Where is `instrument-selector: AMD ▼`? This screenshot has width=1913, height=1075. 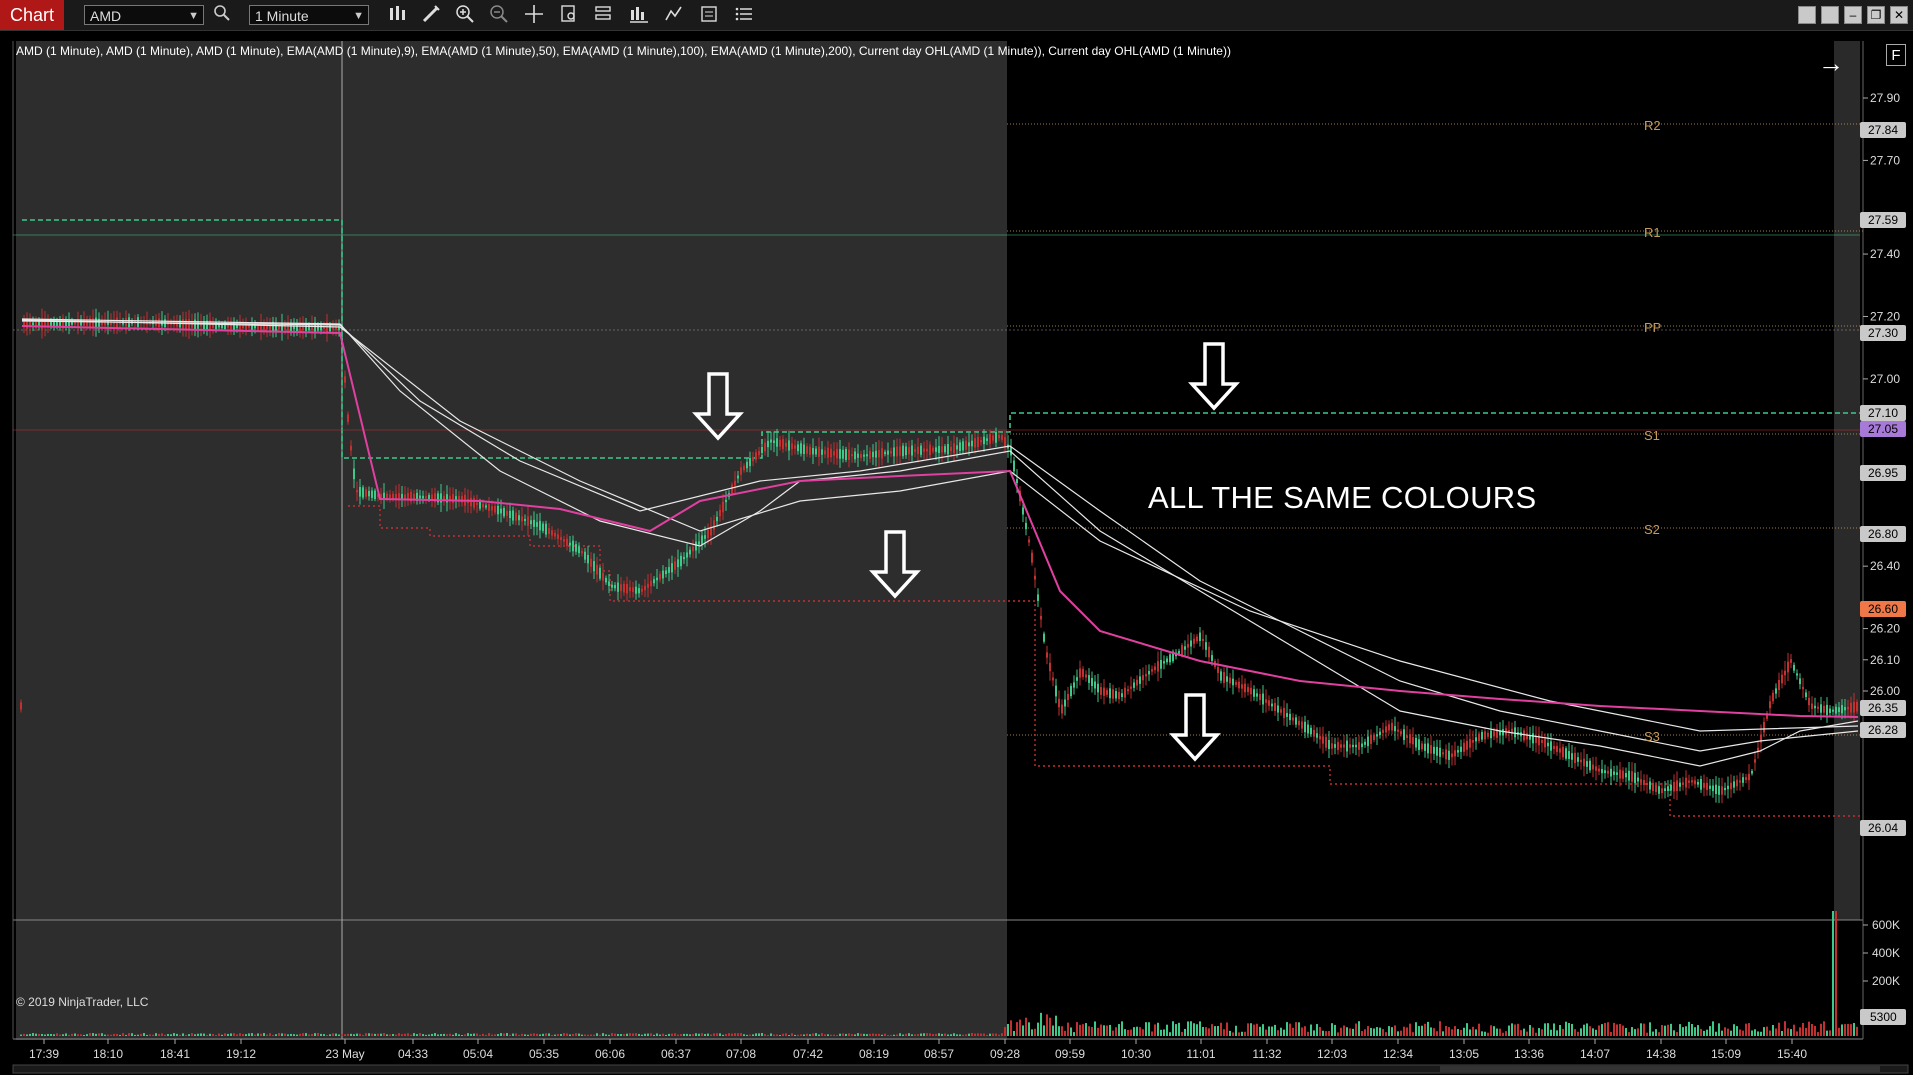 instrument-selector: AMD ▼ is located at coordinates (144, 15).